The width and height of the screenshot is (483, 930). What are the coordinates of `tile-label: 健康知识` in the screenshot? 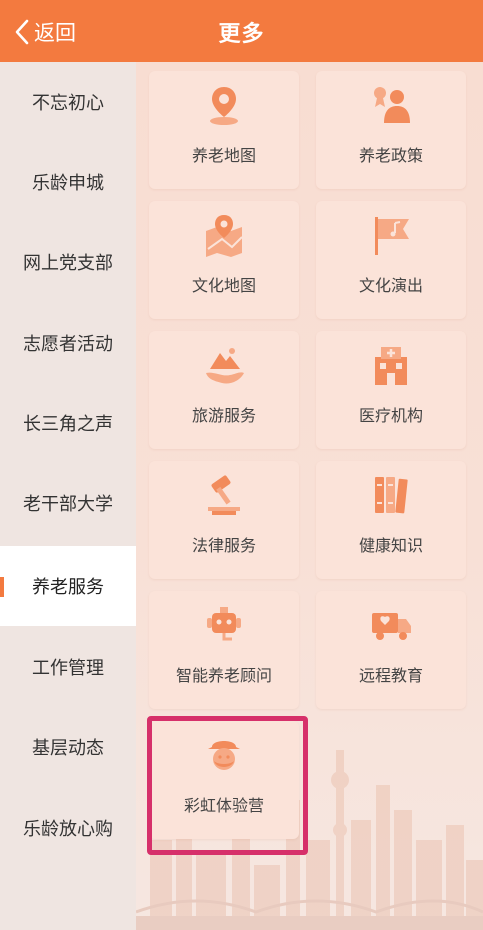 It's located at (390, 545).